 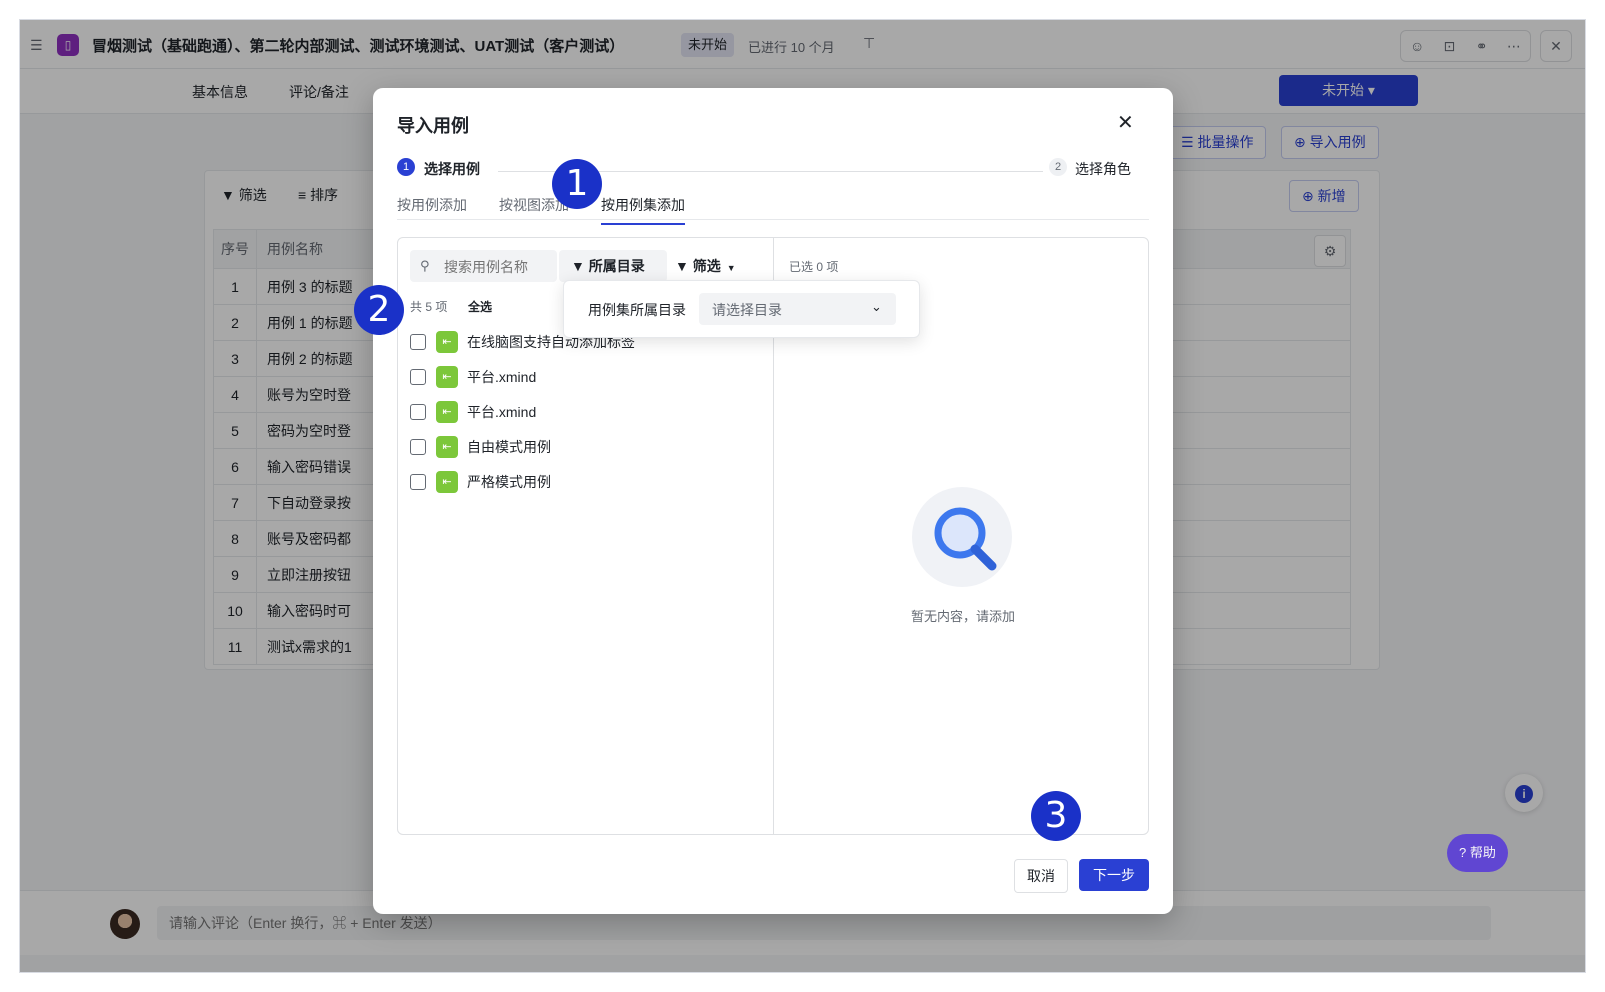 What do you see at coordinates (379, 310) in the screenshot?
I see `annotation-marker-2: 2` at bounding box center [379, 310].